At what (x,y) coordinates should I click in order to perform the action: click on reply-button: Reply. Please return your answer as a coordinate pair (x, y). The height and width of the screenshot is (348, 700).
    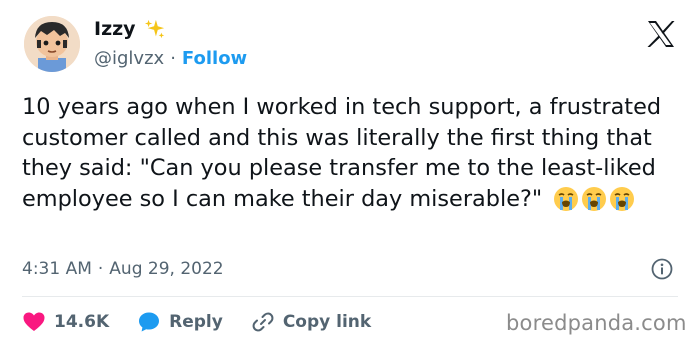
    Looking at the image, I should click on (180, 322).